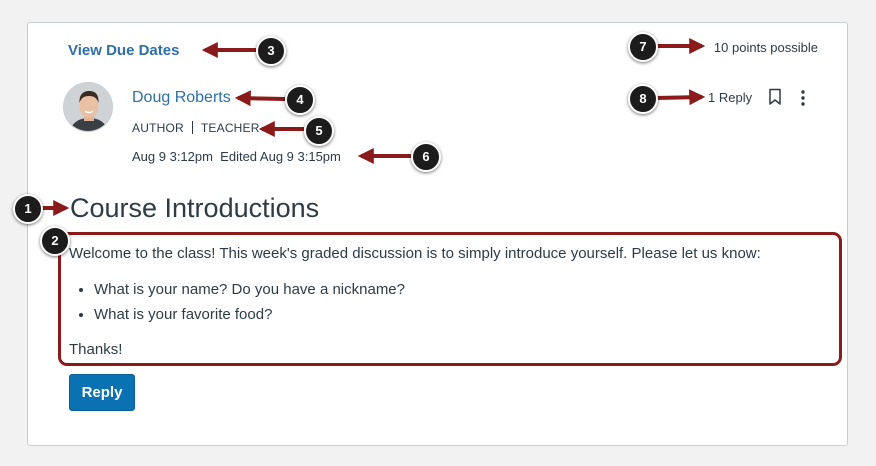 This screenshot has height=466, width=876. Describe the element at coordinates (28, 209) in the screenshot. I see `callout-1: 1` at that location.